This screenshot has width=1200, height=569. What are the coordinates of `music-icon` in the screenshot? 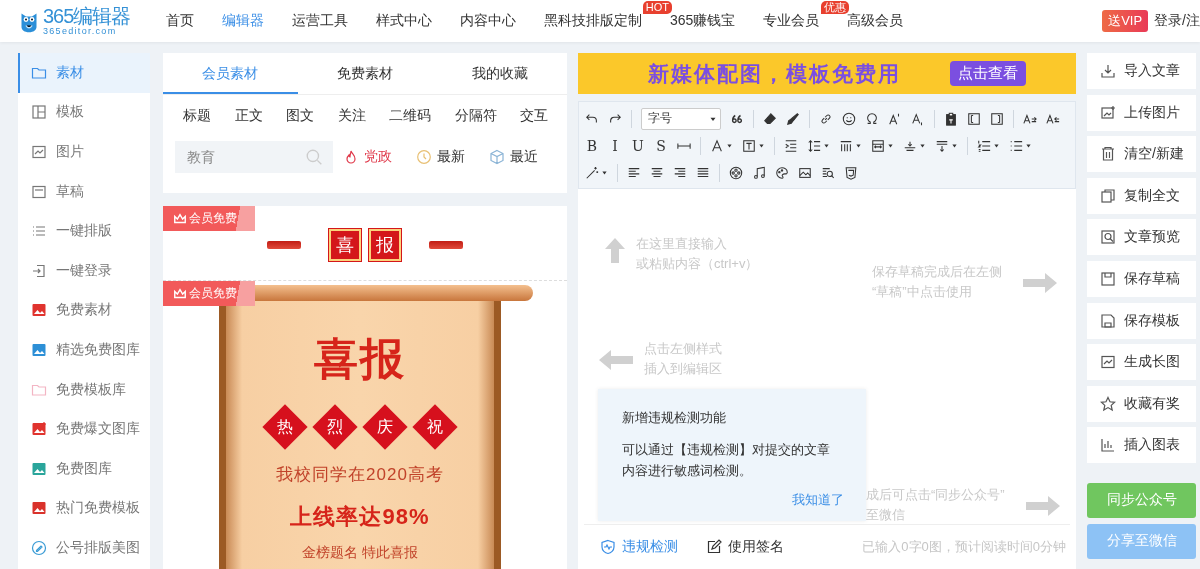 It's located at (759, 172).